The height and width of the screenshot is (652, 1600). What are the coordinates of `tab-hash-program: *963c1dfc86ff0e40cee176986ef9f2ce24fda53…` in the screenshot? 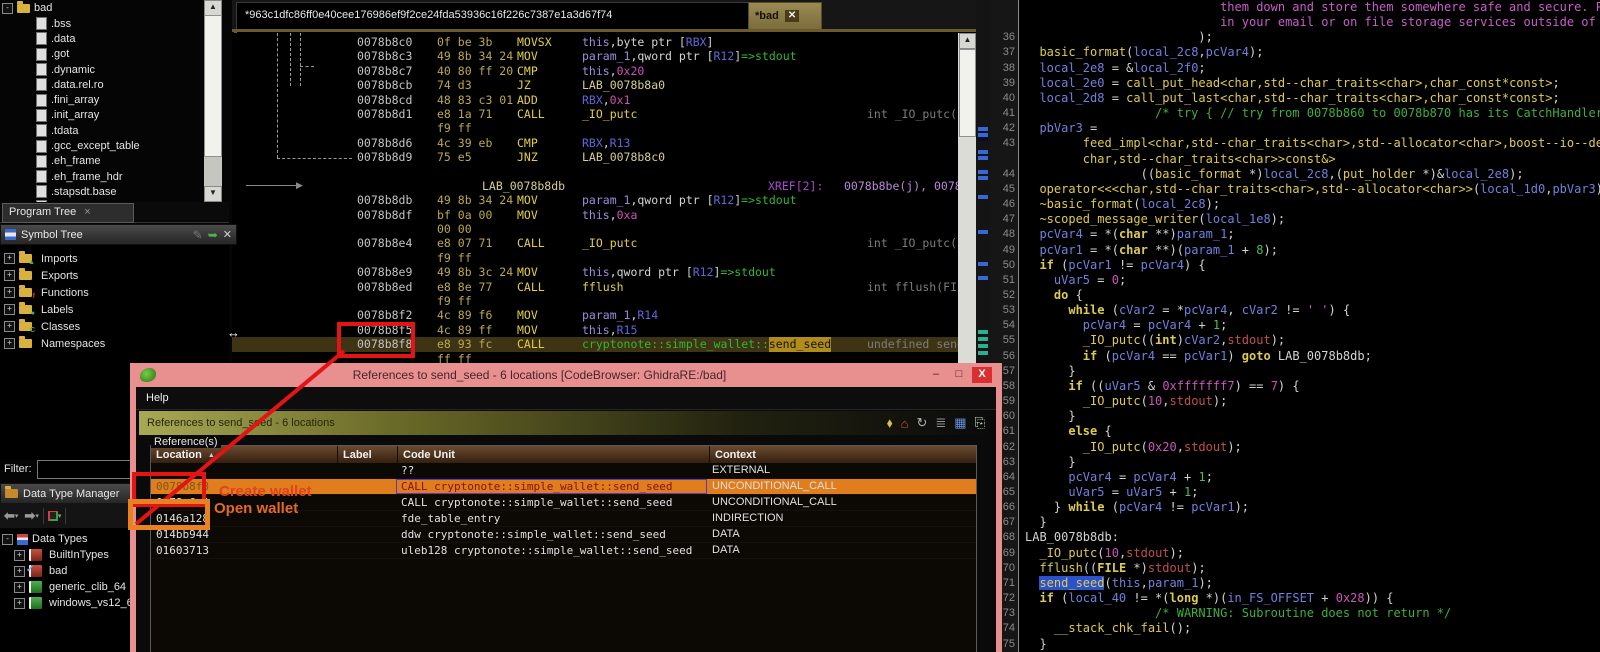 It's located at (499, 16).